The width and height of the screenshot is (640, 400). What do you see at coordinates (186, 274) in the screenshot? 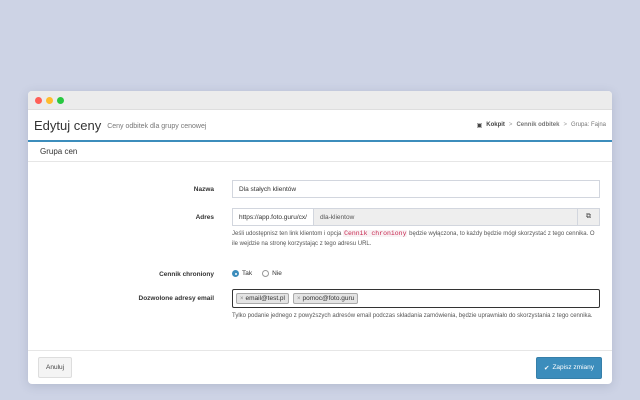
I see `protected-label: Cennik chroniony` at bounding box center [186, 274].